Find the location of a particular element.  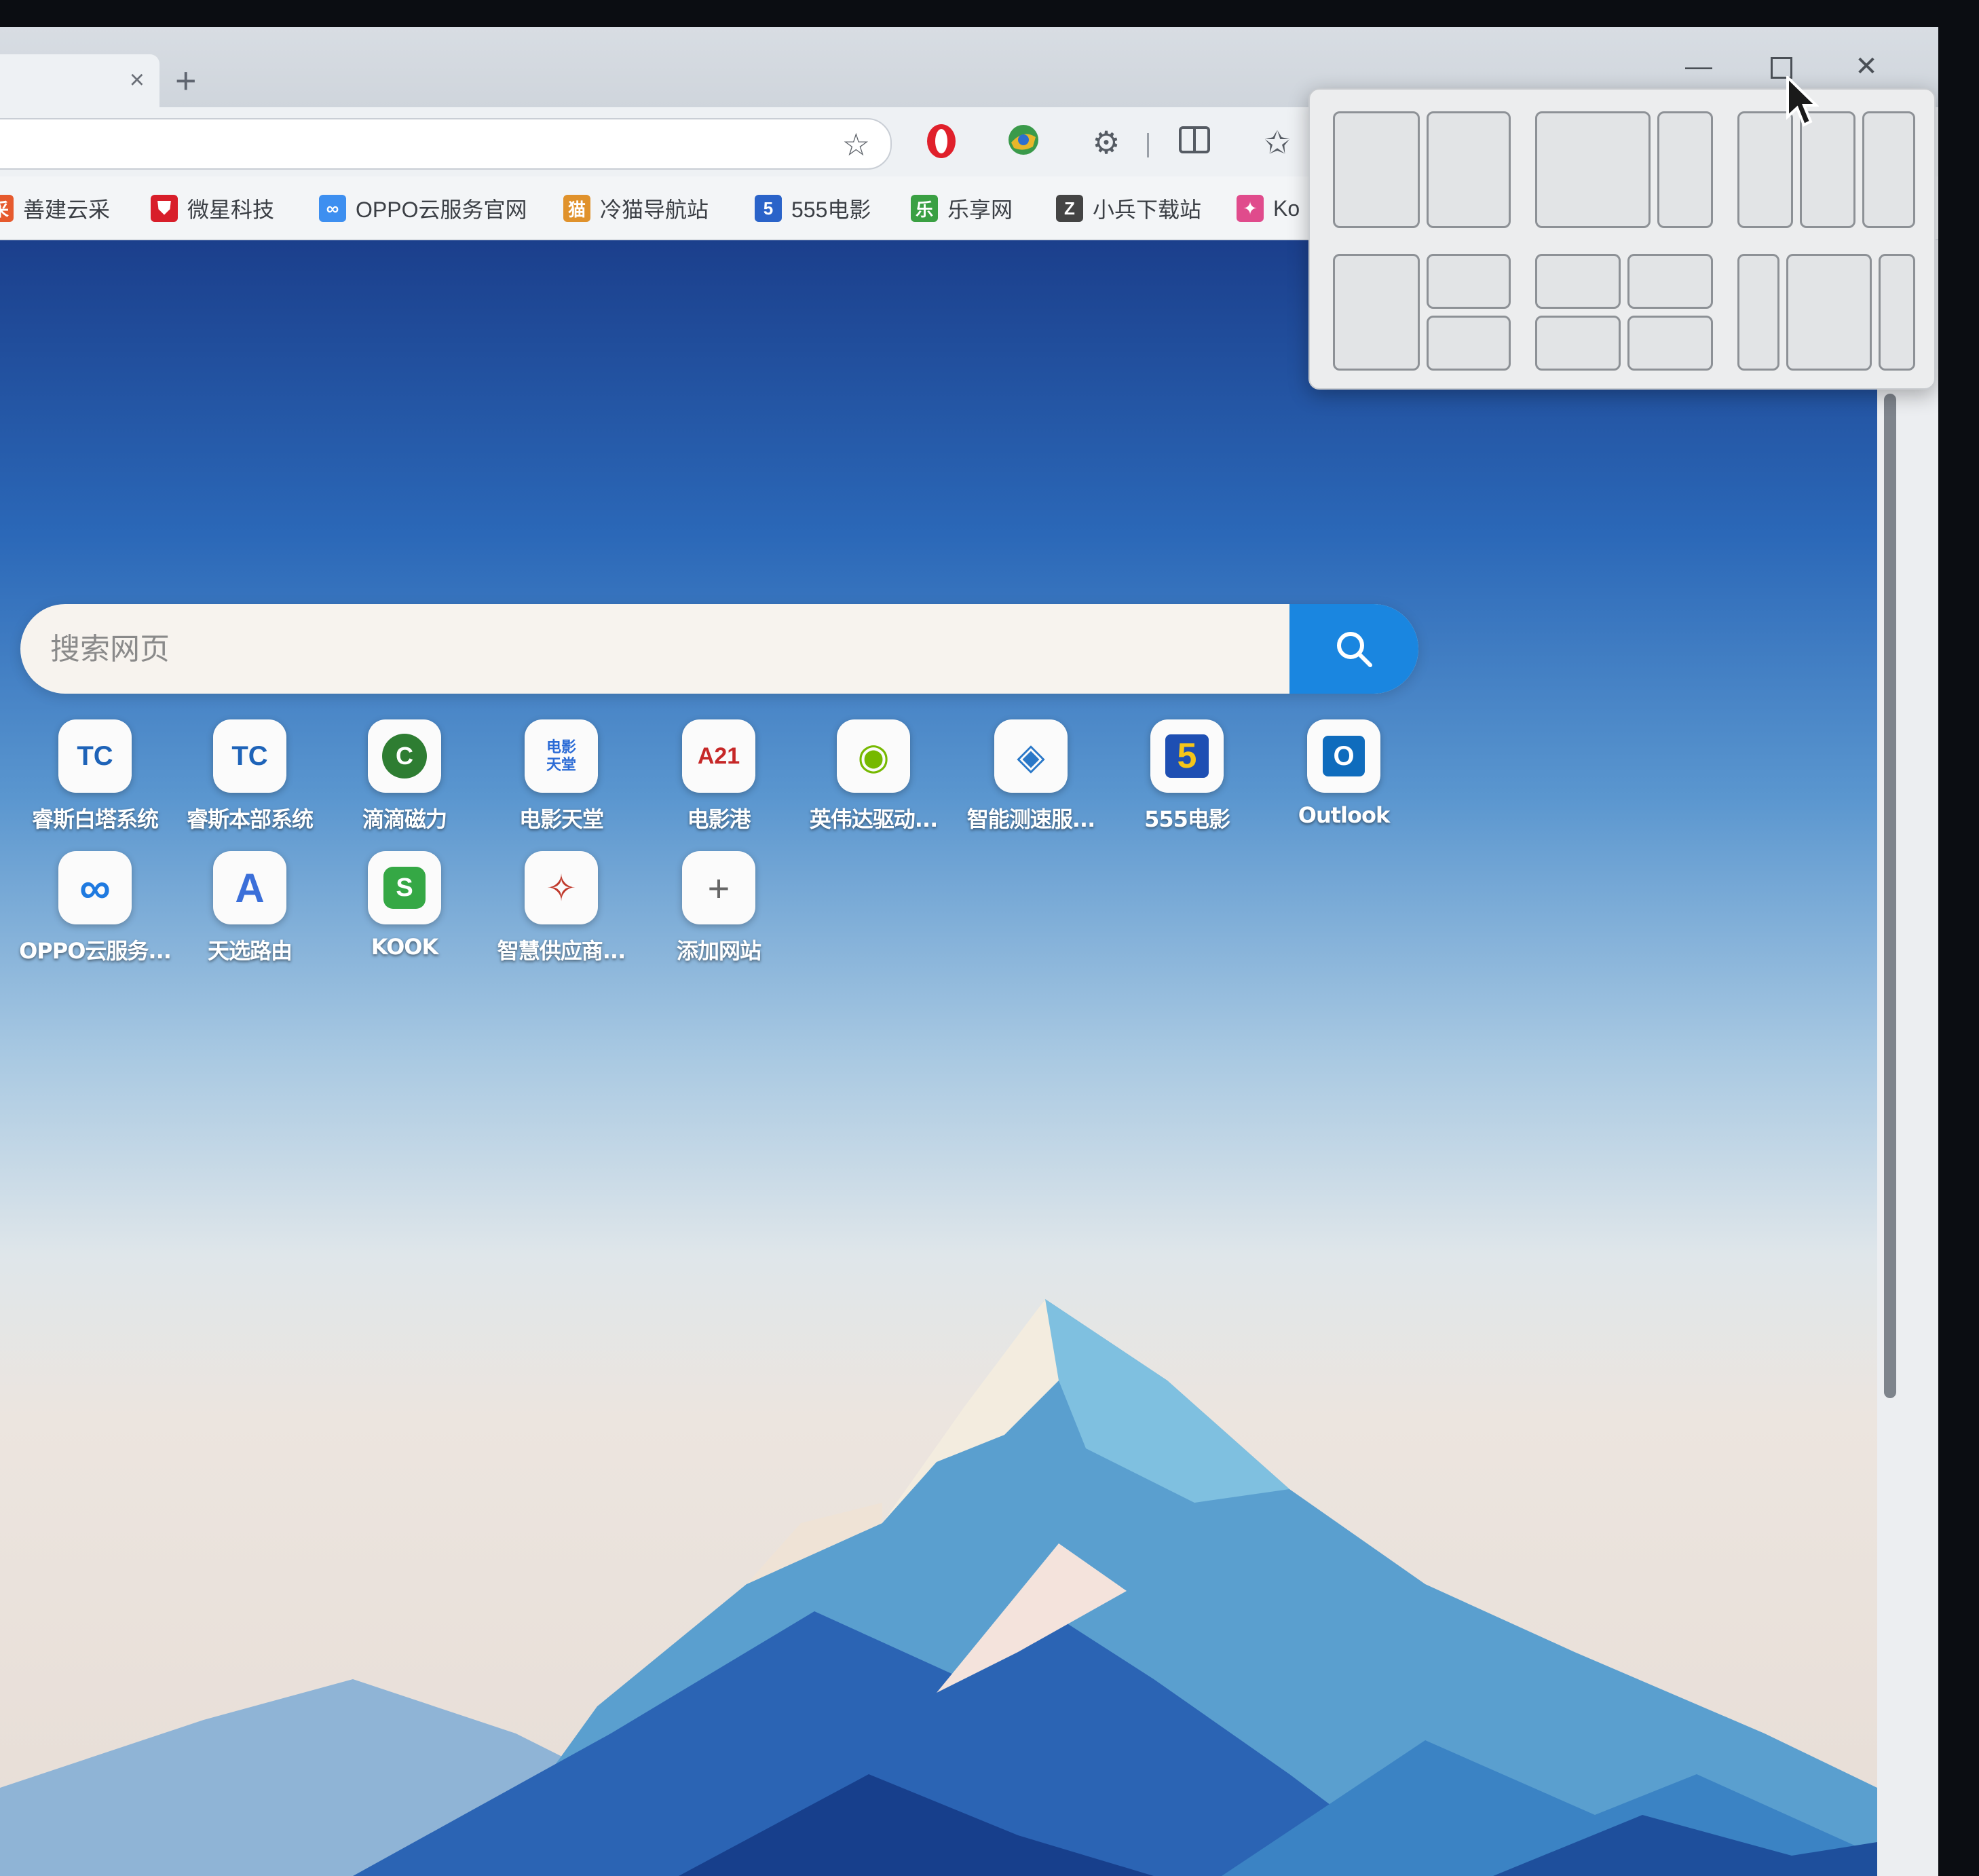

quick-link-tile: A21 电影港 is located at coordinates (719, 787).